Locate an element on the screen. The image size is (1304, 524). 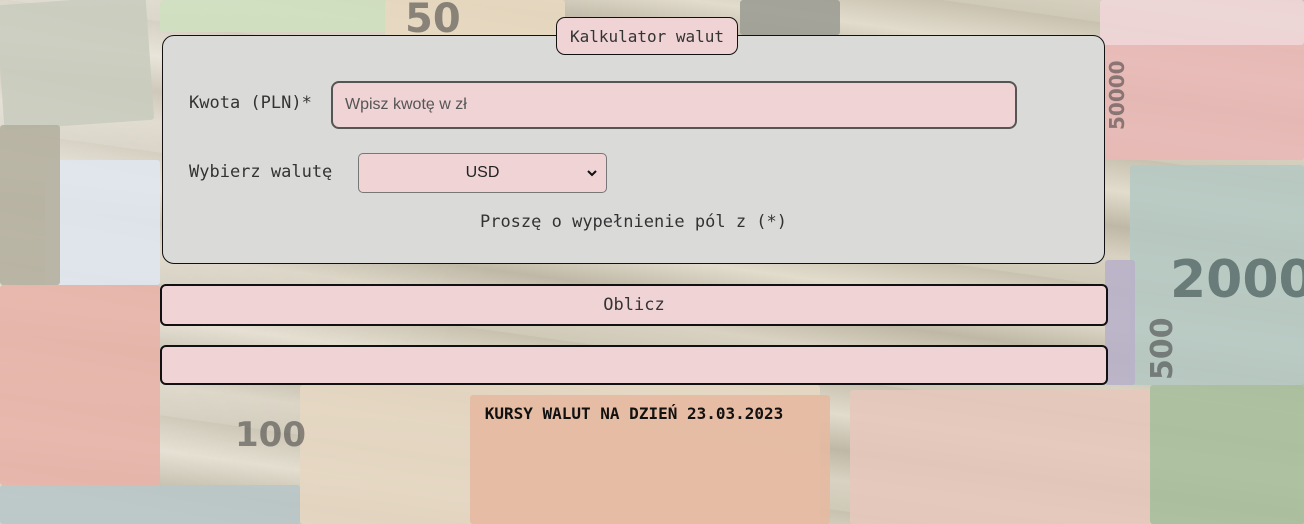
banknote-pink-top is located at coordinates (1202, 22).